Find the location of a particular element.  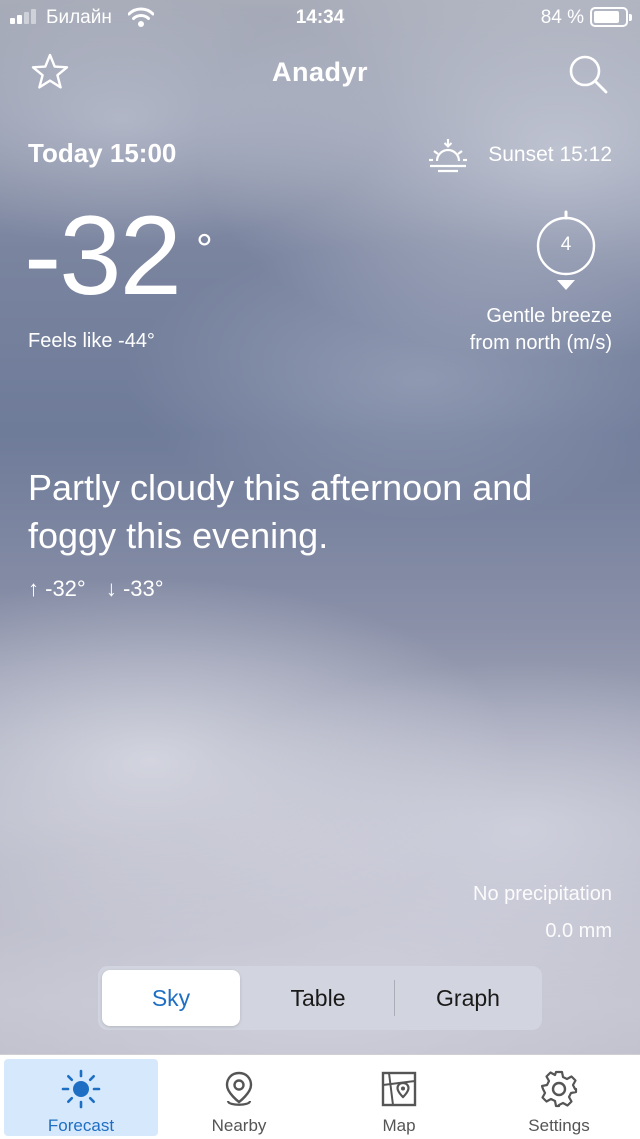

sunset-time: Sunset 15:12 is located at coordinates (550, 154).